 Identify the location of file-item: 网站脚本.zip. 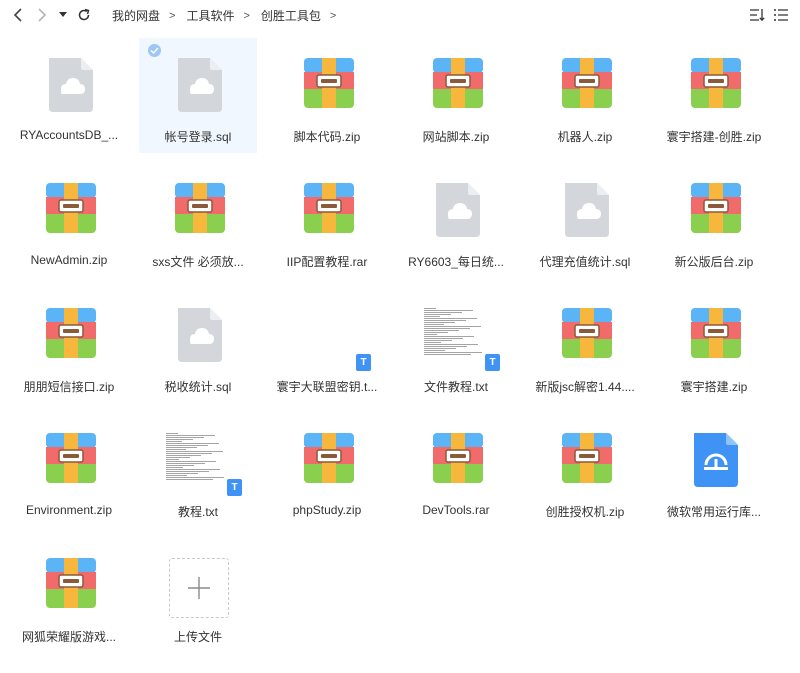
(456, 95).